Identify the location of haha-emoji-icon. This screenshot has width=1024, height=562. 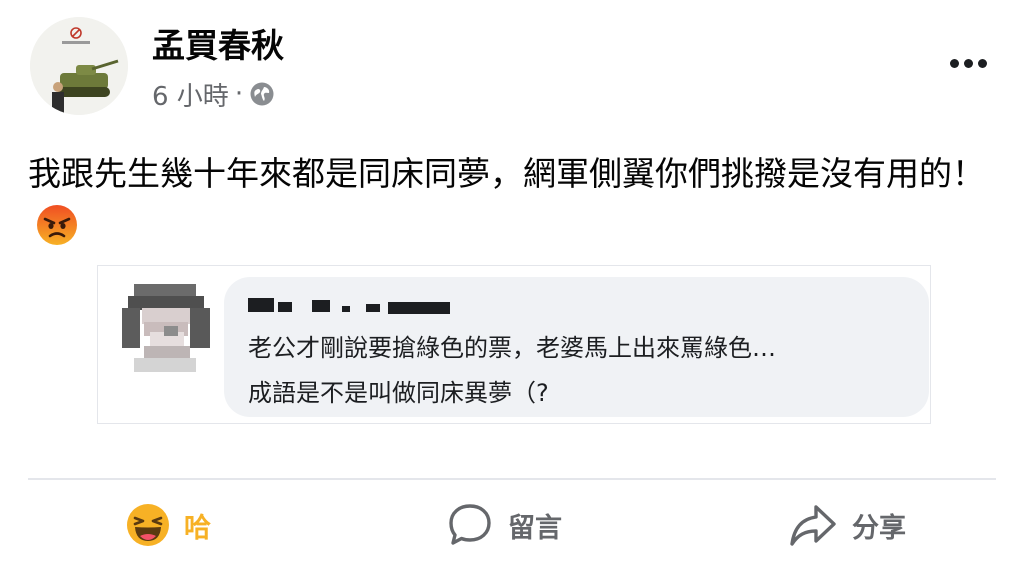
(148, 525).